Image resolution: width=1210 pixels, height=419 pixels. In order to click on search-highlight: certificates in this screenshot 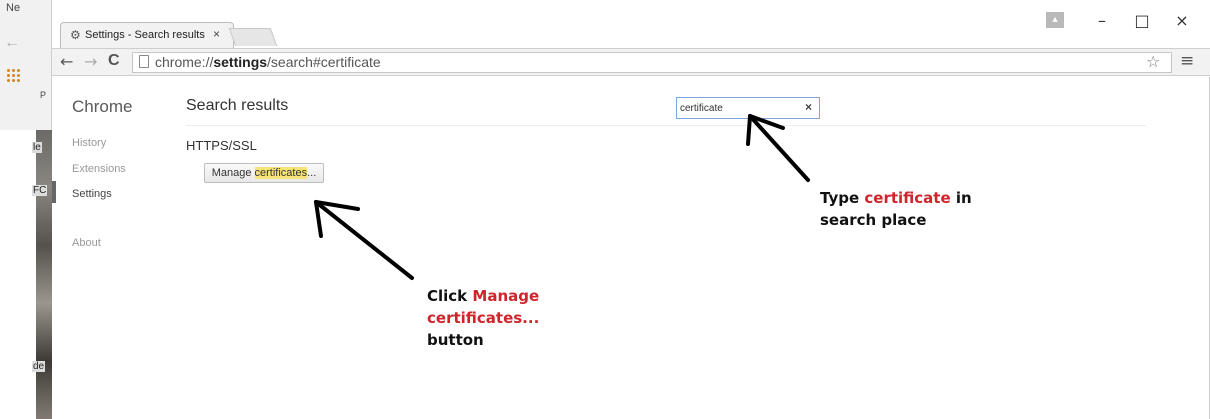, I will do `click(281, 173)`.